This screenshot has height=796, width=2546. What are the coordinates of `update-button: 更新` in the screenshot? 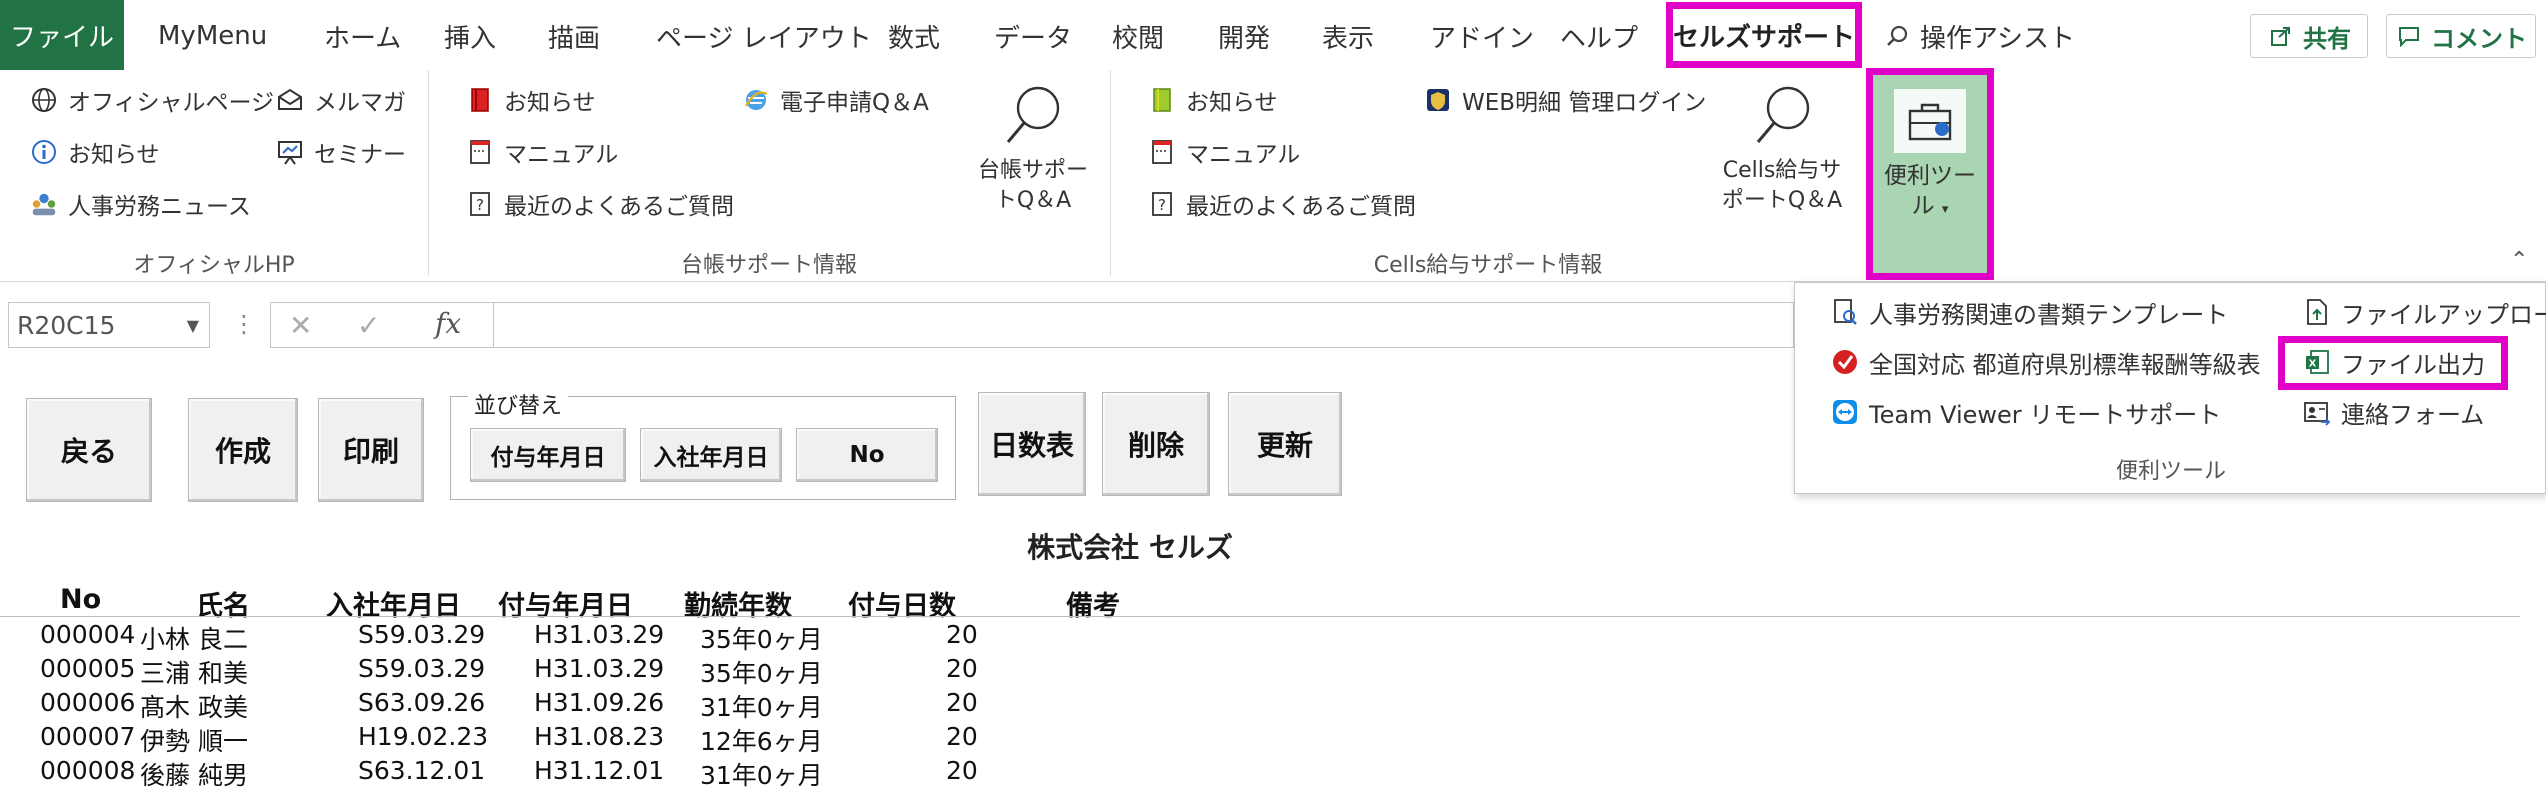 It's located at (1285, 444).